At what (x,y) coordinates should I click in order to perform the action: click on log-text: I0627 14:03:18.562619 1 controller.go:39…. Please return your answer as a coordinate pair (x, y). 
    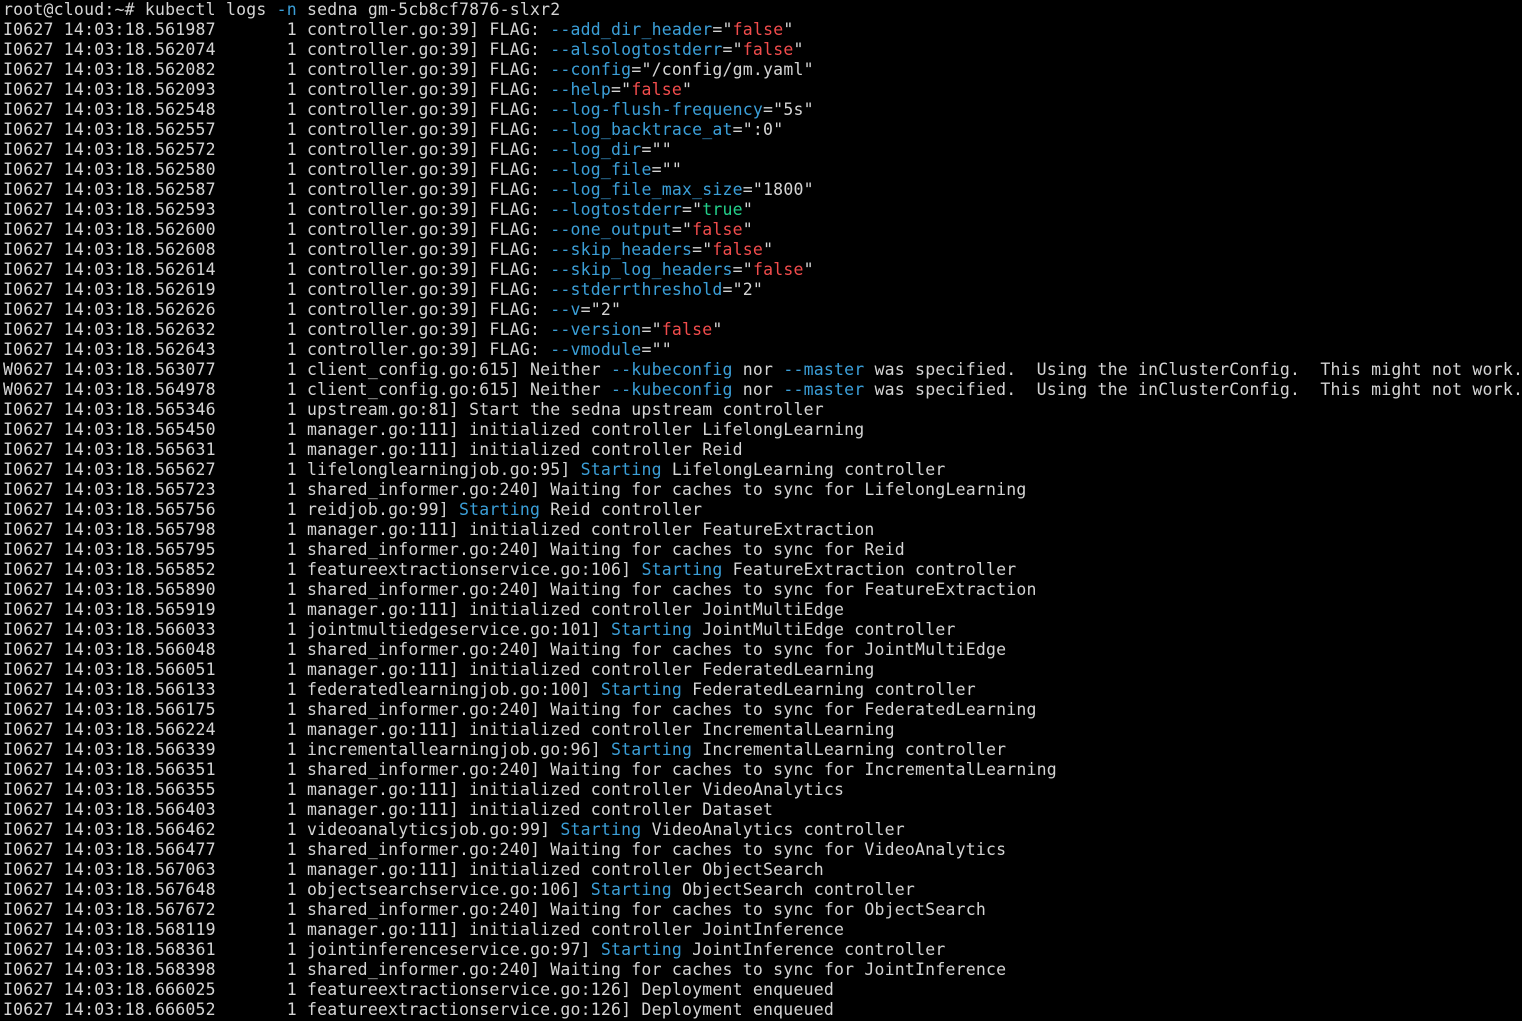
    Looking at the image, I should click on (277, 289).